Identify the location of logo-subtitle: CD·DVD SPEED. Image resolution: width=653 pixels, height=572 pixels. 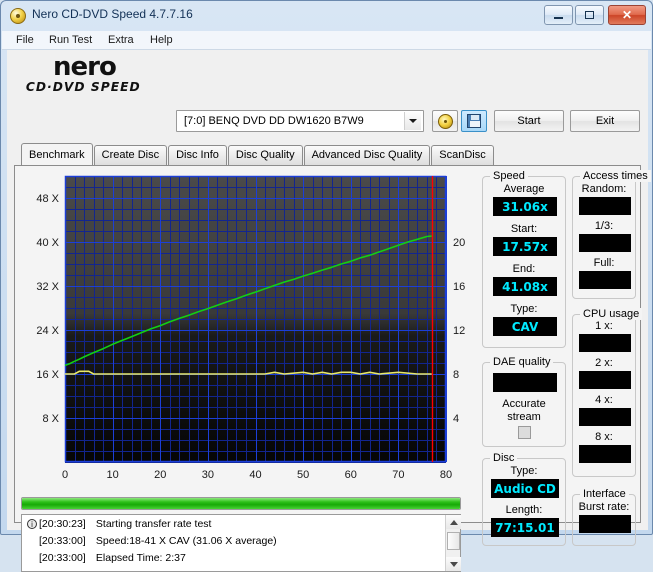
(83, 87).